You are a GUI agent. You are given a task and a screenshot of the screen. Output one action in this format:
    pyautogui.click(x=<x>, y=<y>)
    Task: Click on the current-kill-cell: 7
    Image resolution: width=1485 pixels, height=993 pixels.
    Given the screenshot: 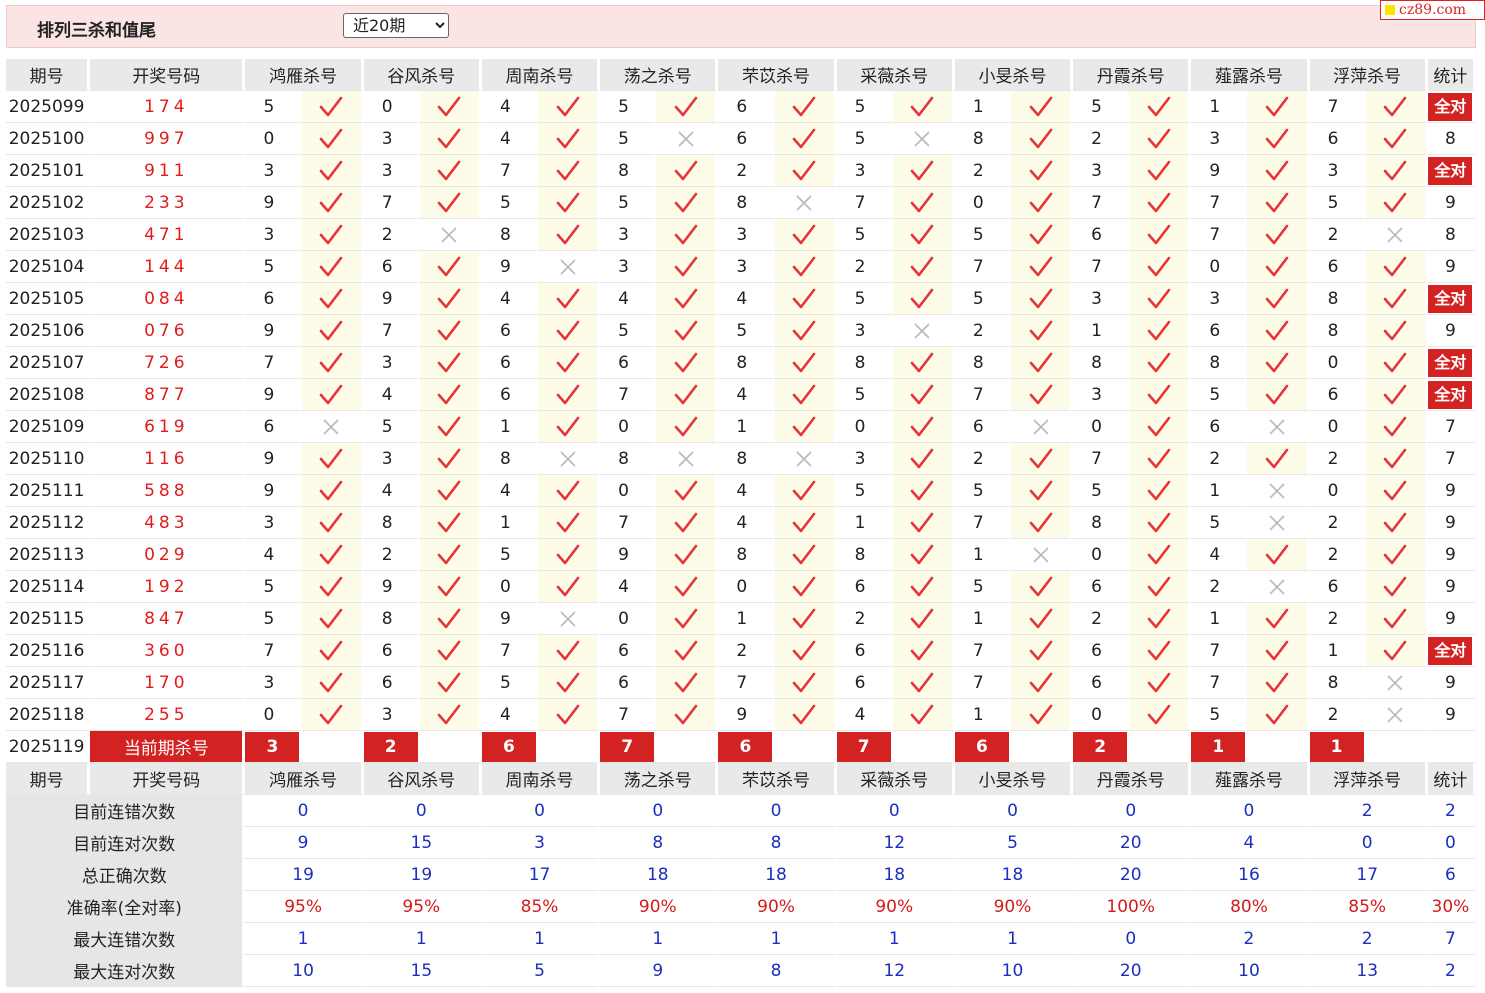 What is the action you would take?
    pyautogui.click(x=659, y=747)
    